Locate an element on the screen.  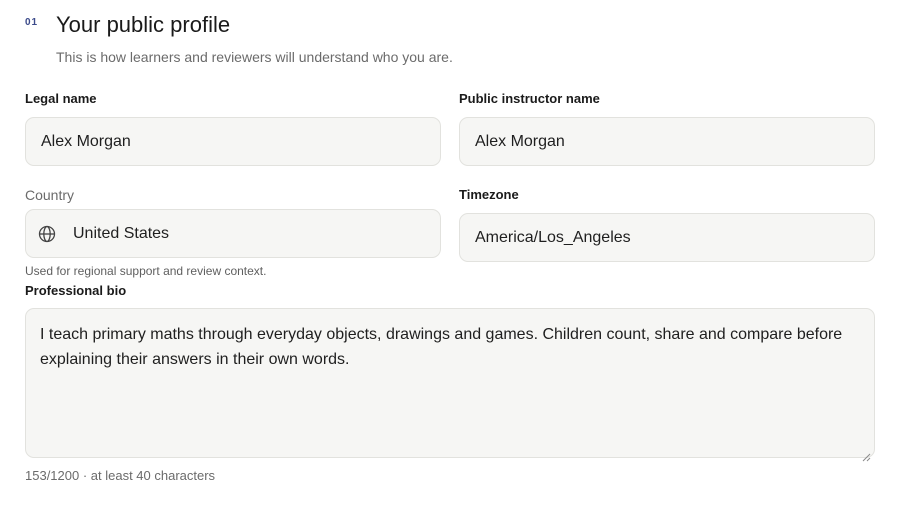
public-name-value: Alex Morgan is located at coordinates (520, 141).